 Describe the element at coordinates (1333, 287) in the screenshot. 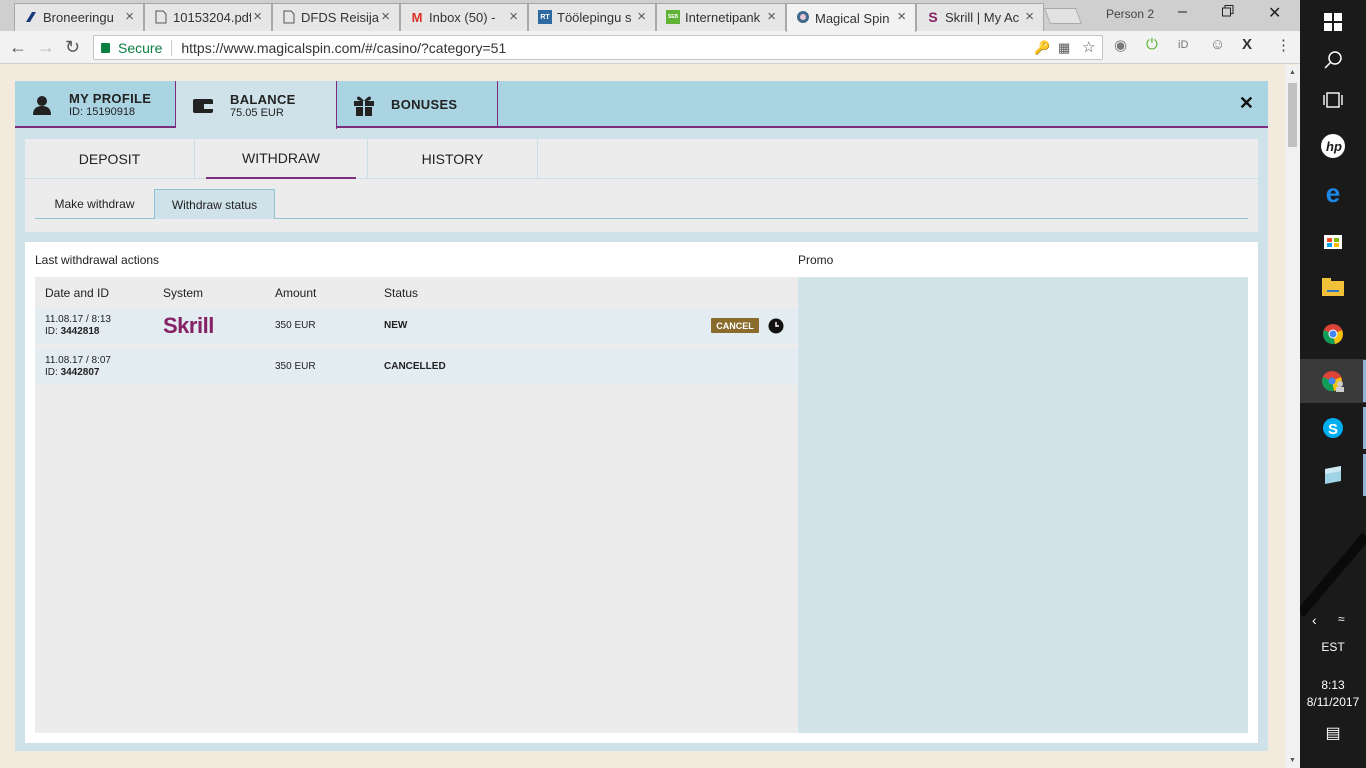

I see `file-explorer-icon` at that location.